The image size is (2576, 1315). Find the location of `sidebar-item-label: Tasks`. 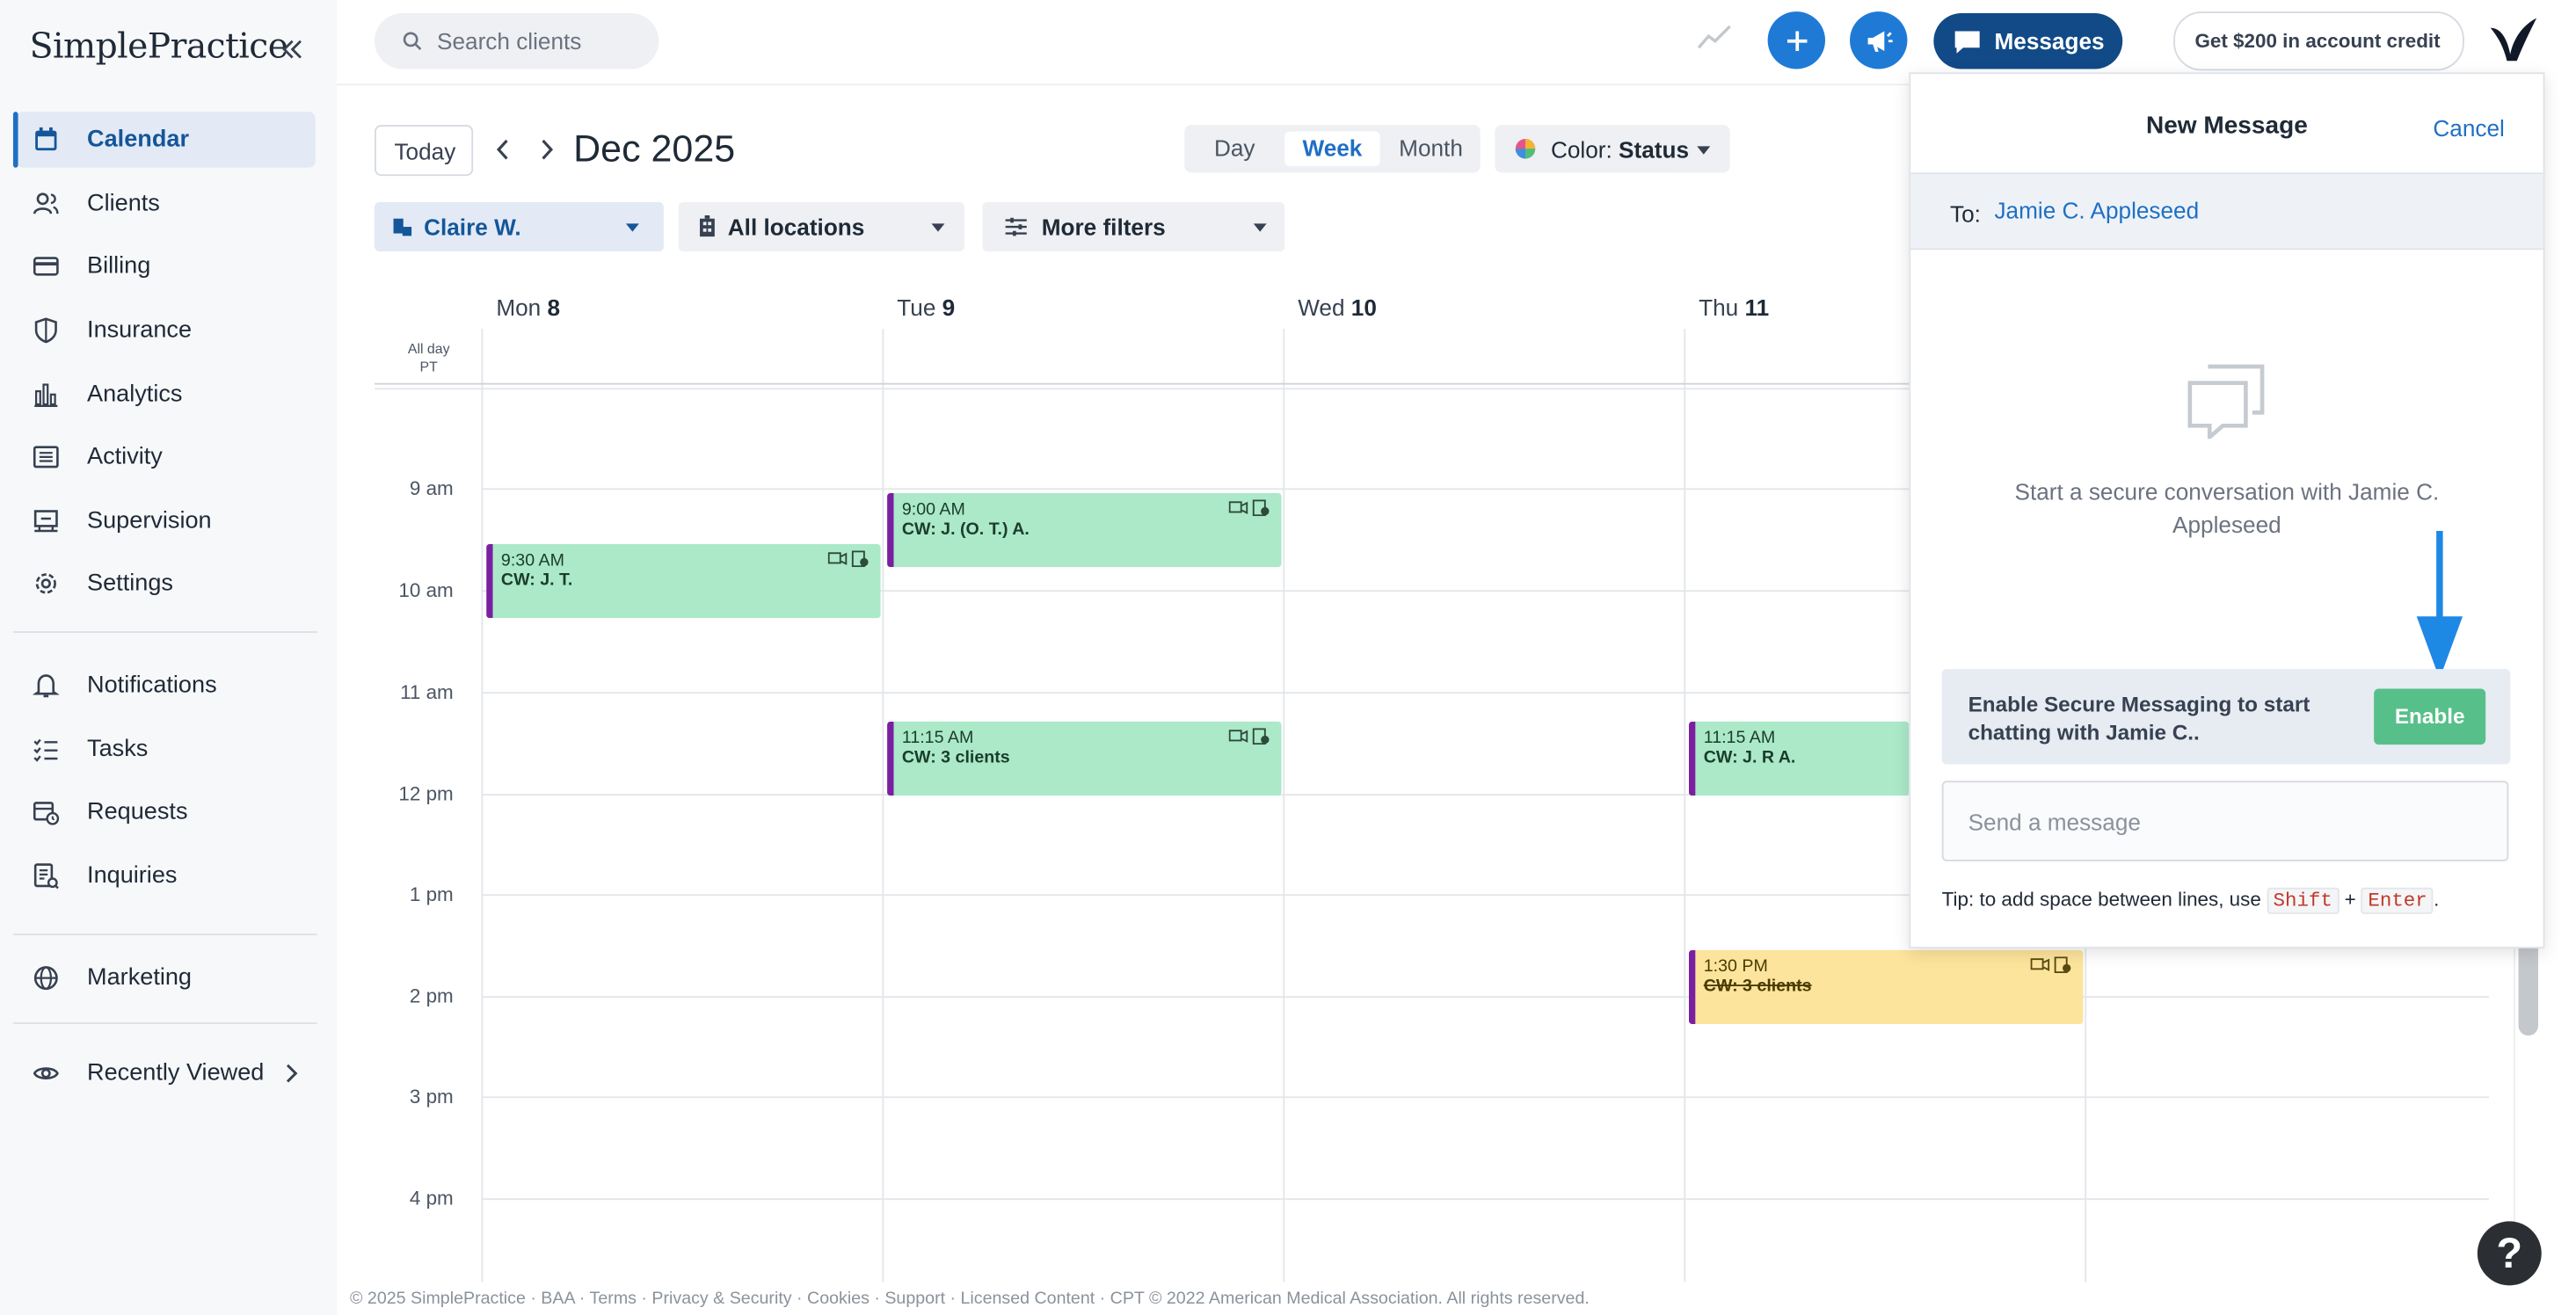

sidebar-item-label: Tasks is located at coordinates (118, 749).